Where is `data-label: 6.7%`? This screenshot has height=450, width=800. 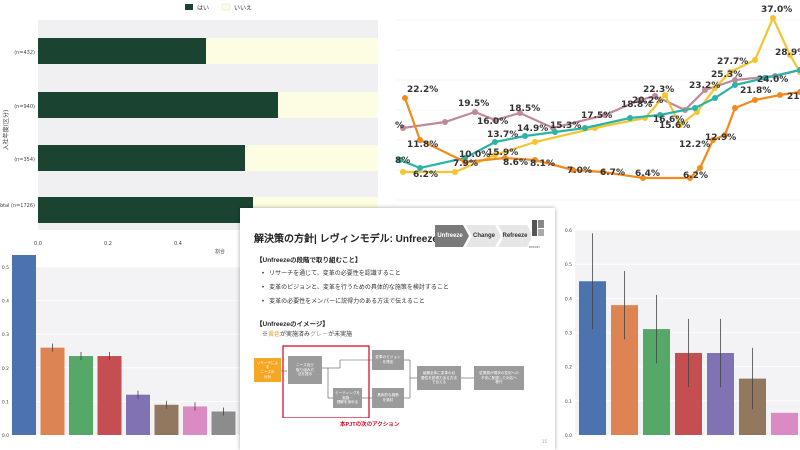
data-label: 6.7% is located at coordinates (612, 173).